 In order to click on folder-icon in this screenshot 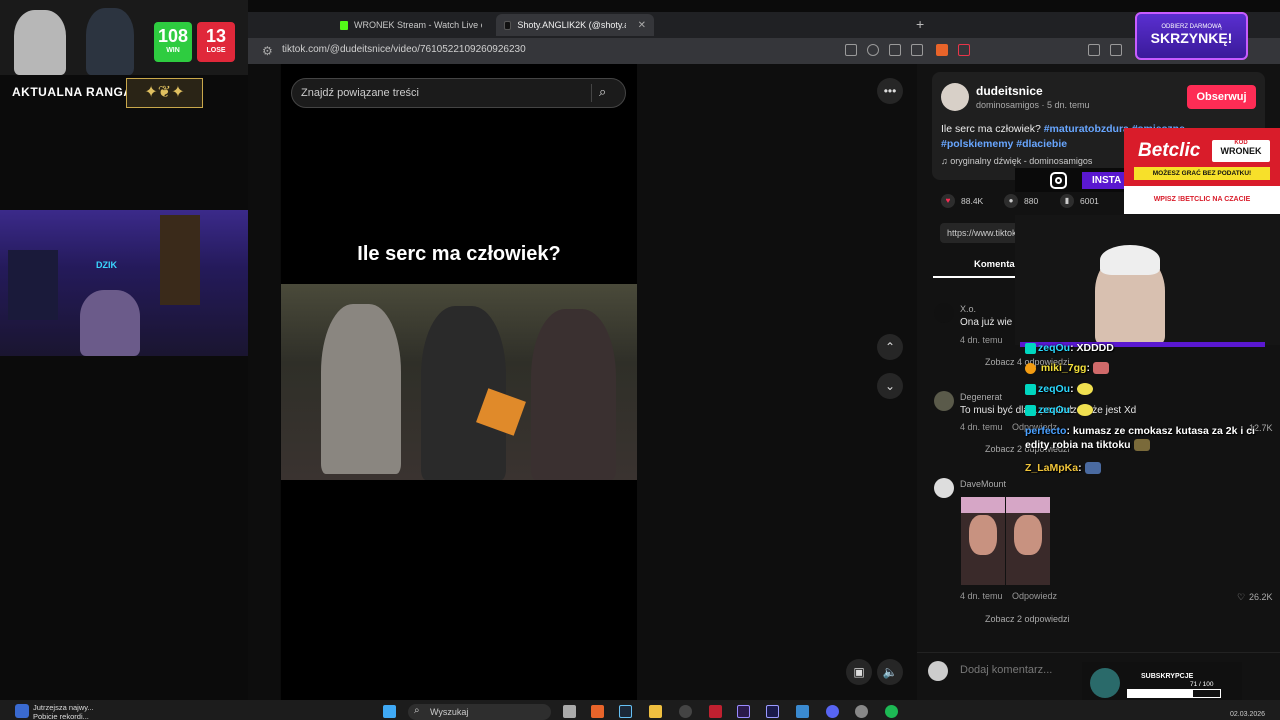, I will do `click(655, 711)`.